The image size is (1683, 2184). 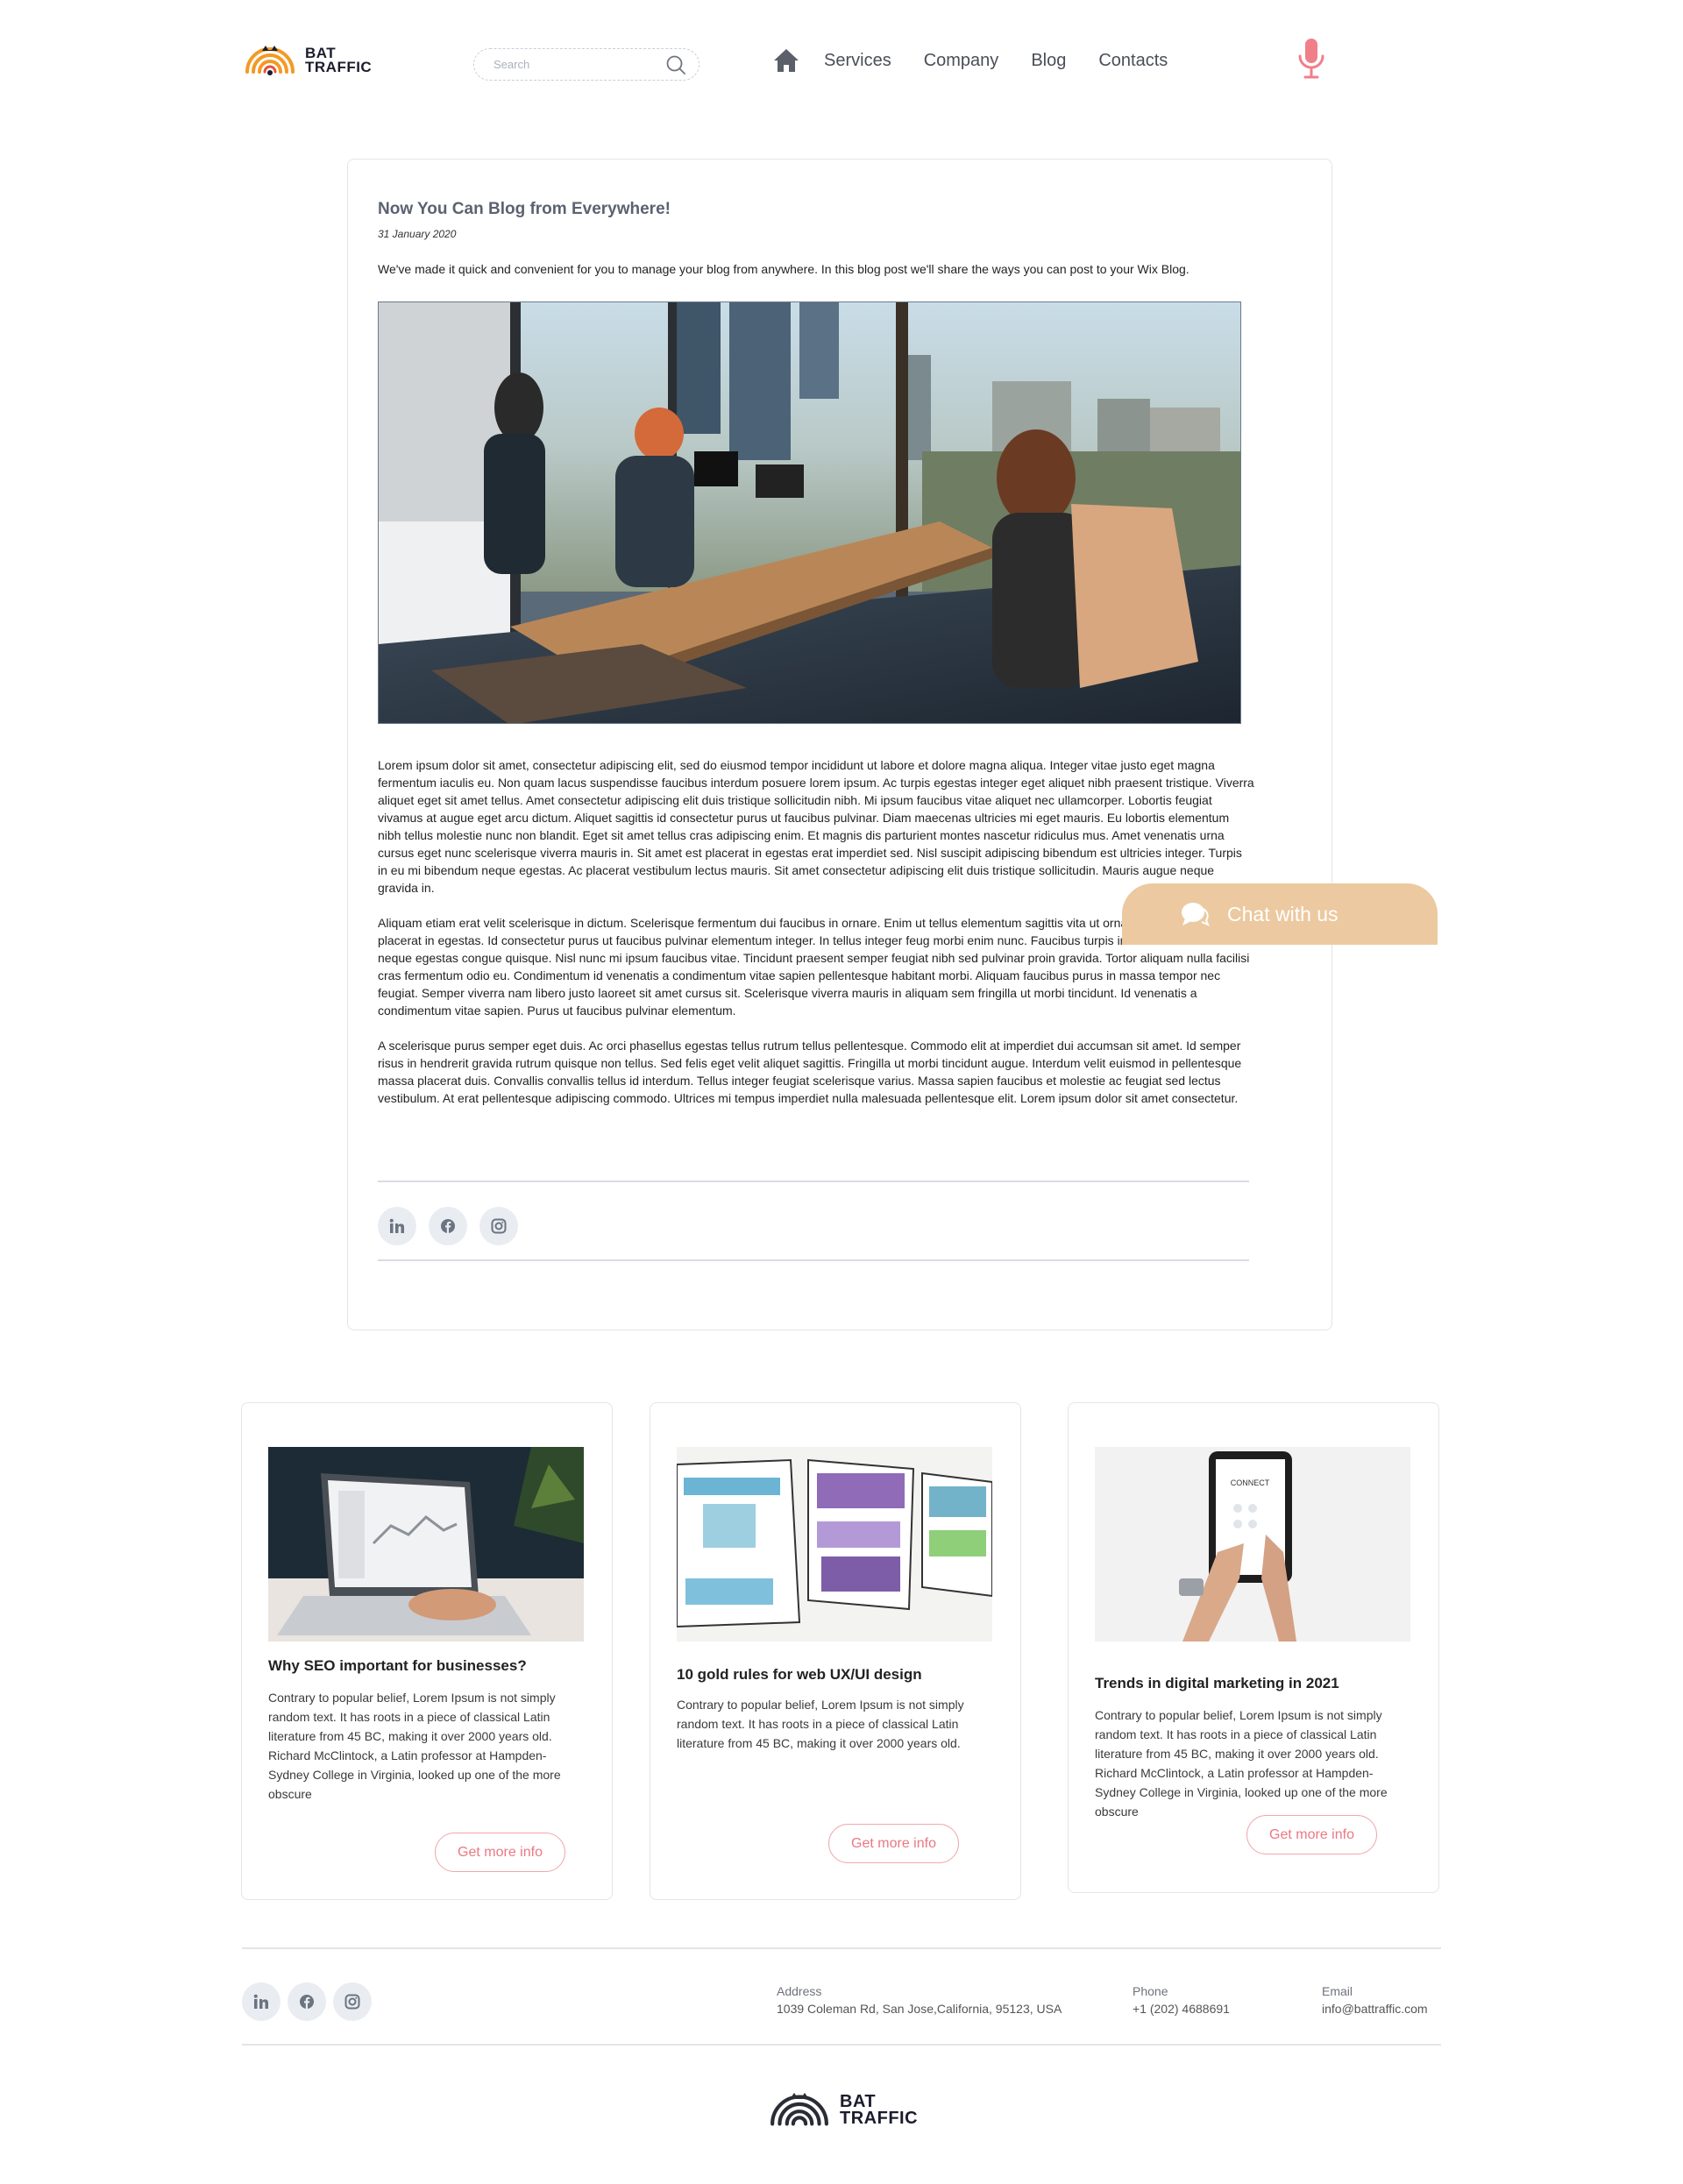 What do you see at coordinates (1217, 1683) in the screenshot?
I see `card-title: Trends in digital marketing in 2021` at bounding box center [1217, 1683].